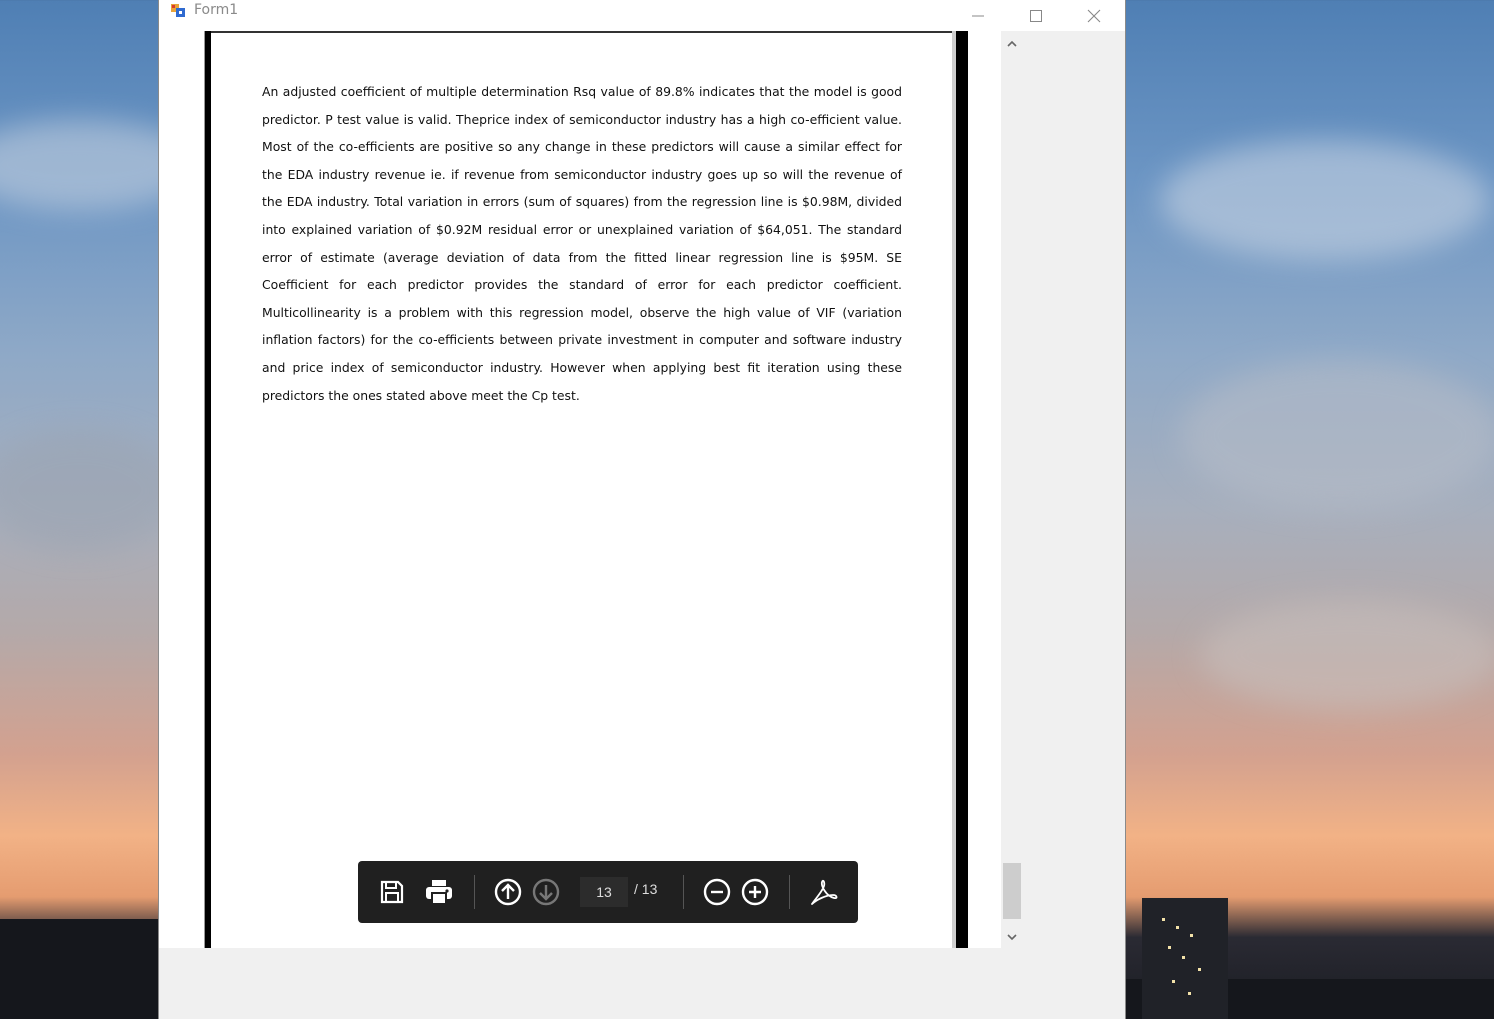 This screenshot has width=1494, height=1019. Describe the element at coordinates (178, 10) in the screenshot. I see `app-icon` at that location.